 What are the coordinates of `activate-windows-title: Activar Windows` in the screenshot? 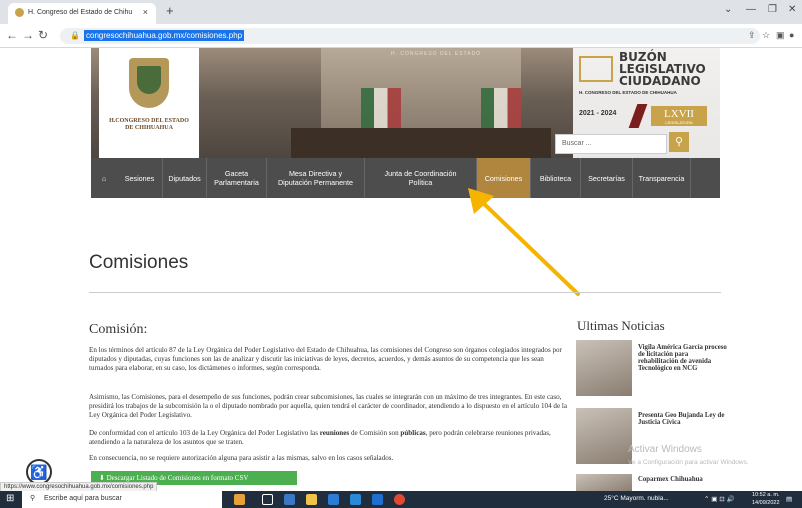 It's located at (665, 449).